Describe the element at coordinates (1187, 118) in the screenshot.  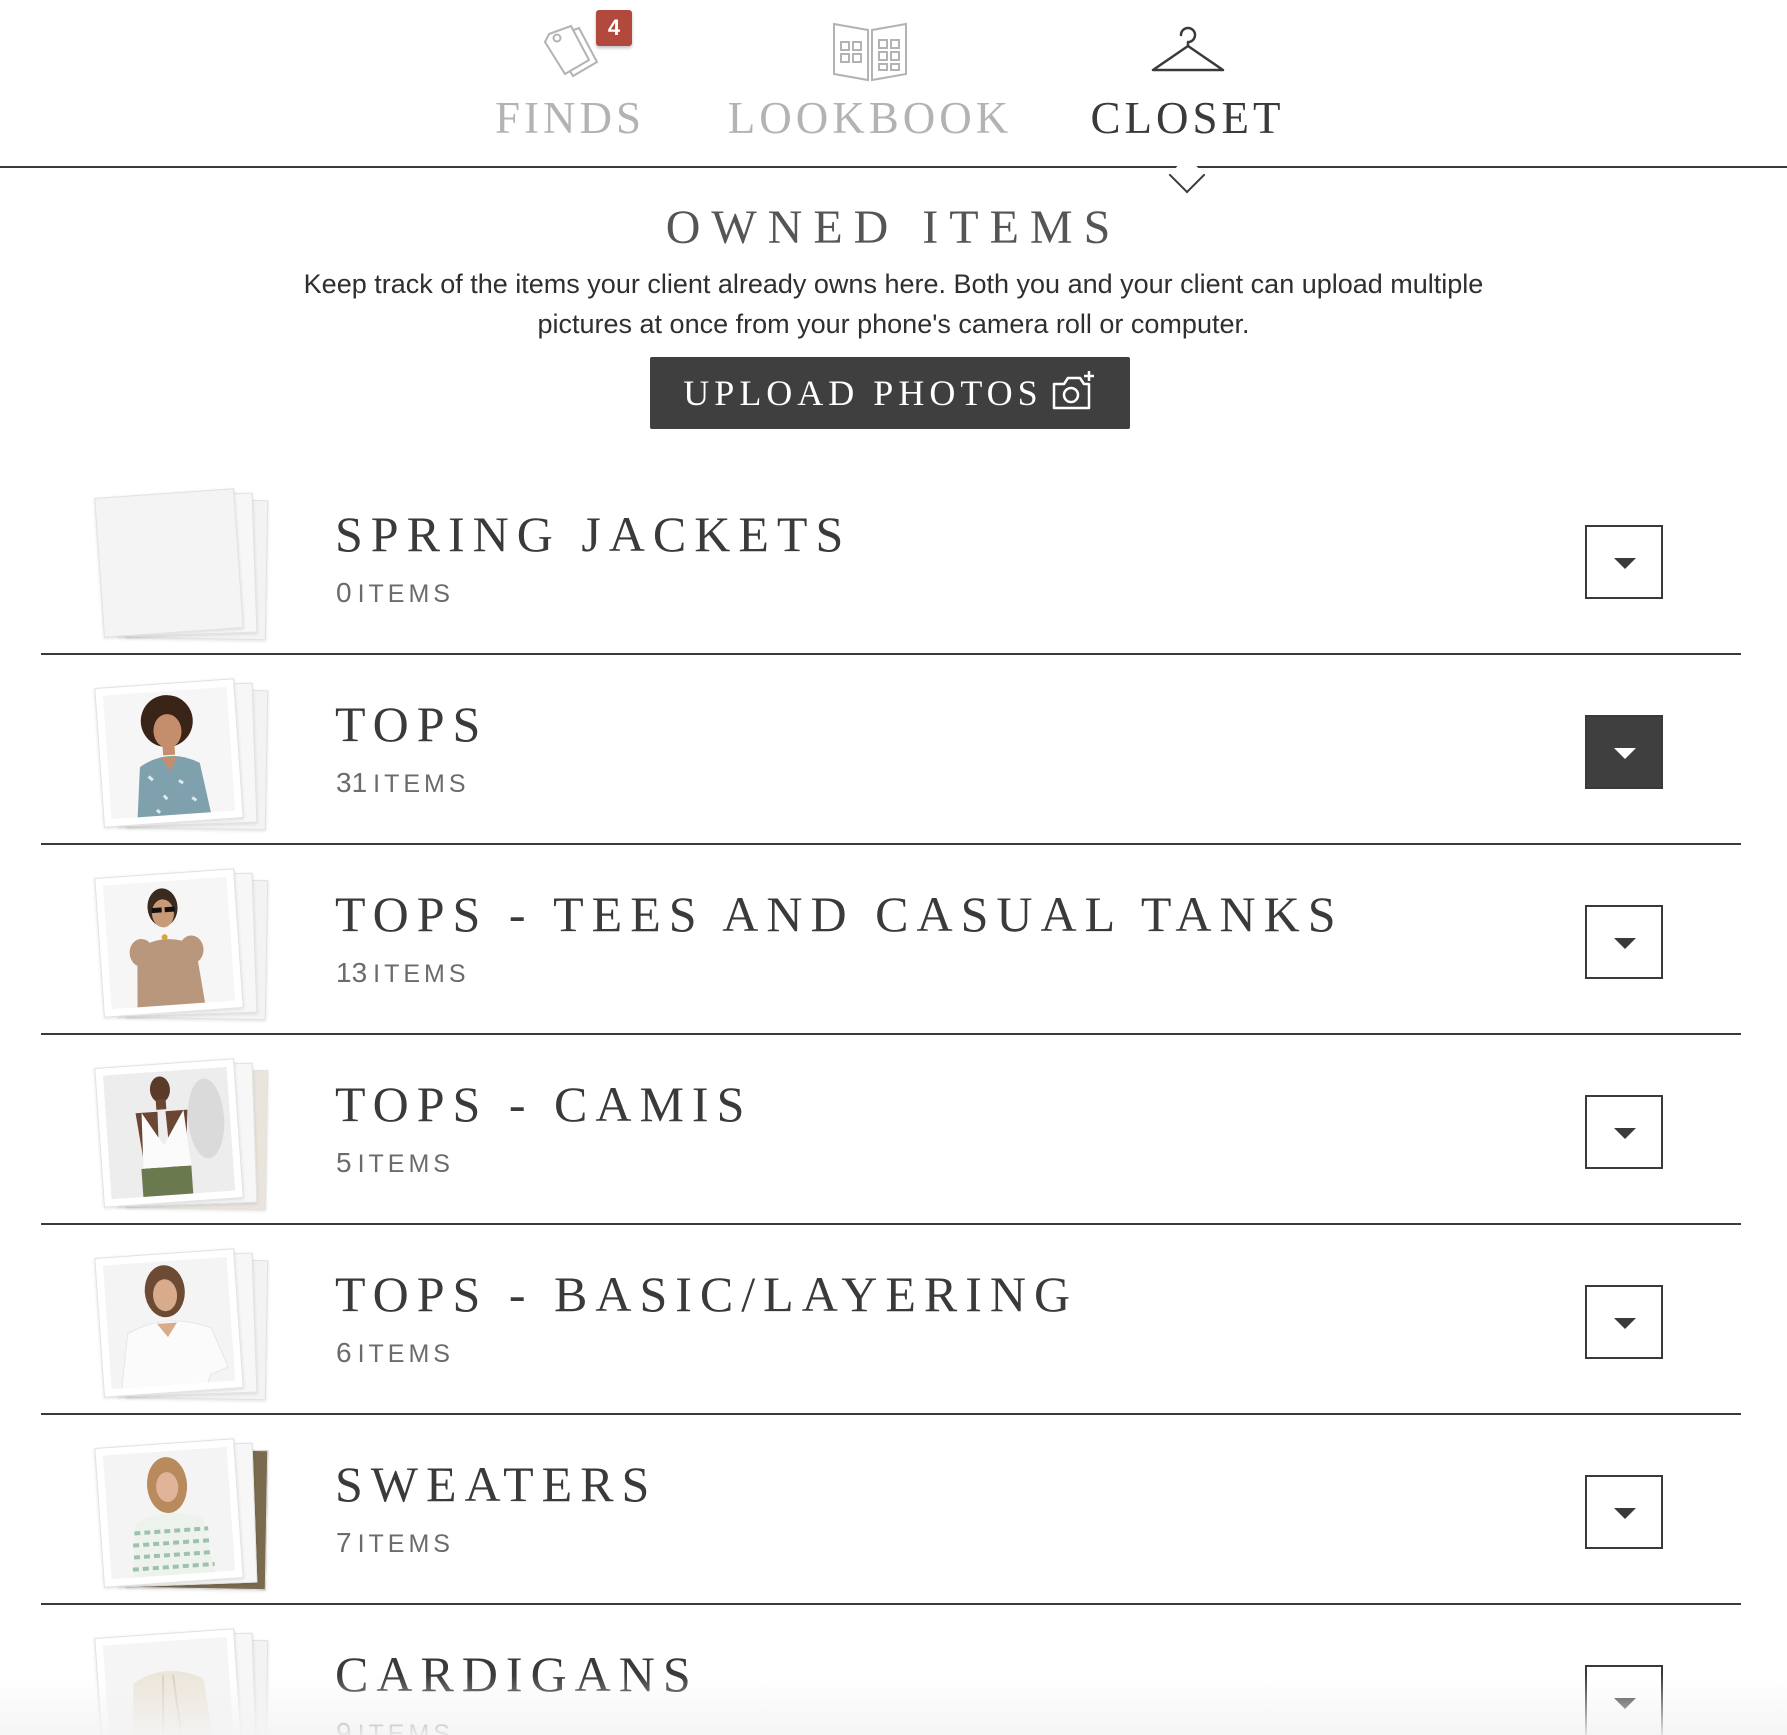
I see `tab-closet-label: CLOSET` at that location.